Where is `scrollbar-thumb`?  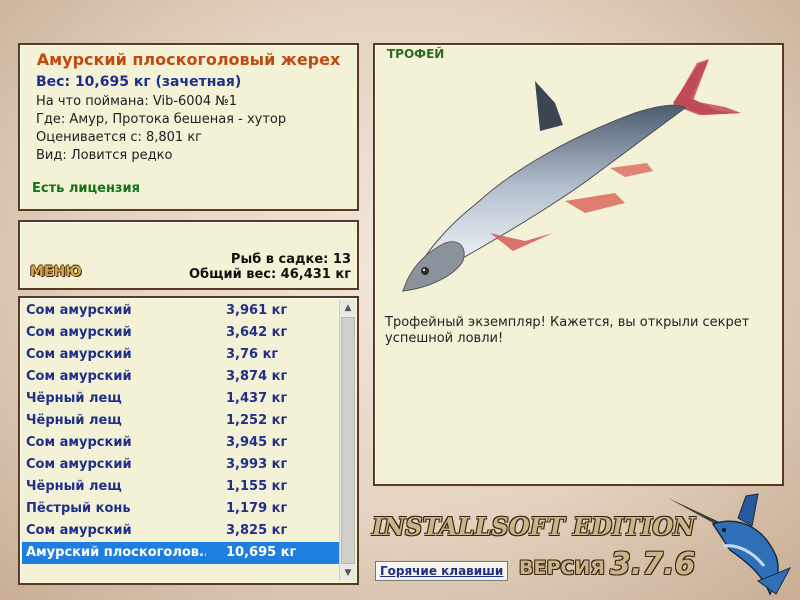 scrollbar-thumb is located at coordinates (348, 440).